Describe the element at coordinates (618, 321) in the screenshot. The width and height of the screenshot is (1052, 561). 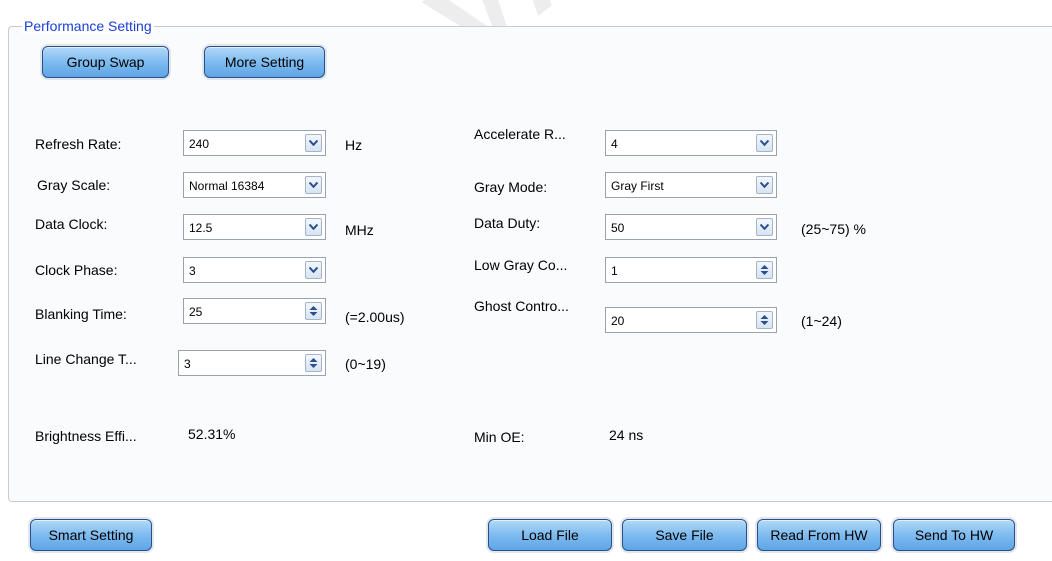
I see `ghost-control-value: 20` at that location.